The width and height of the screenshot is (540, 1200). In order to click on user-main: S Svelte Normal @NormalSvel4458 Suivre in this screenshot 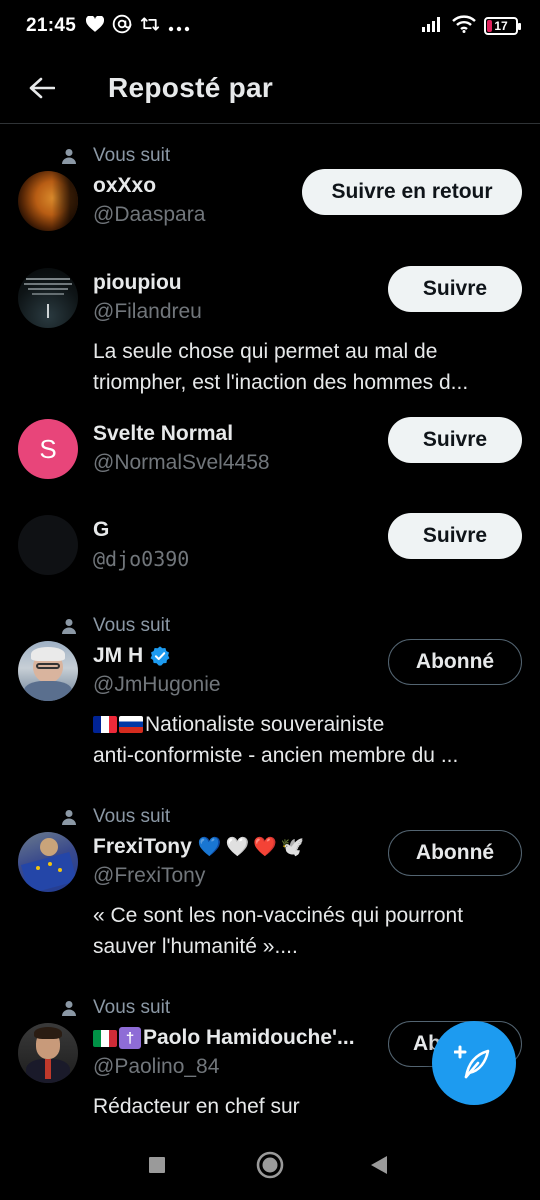, I will do `click(270, 448)`.